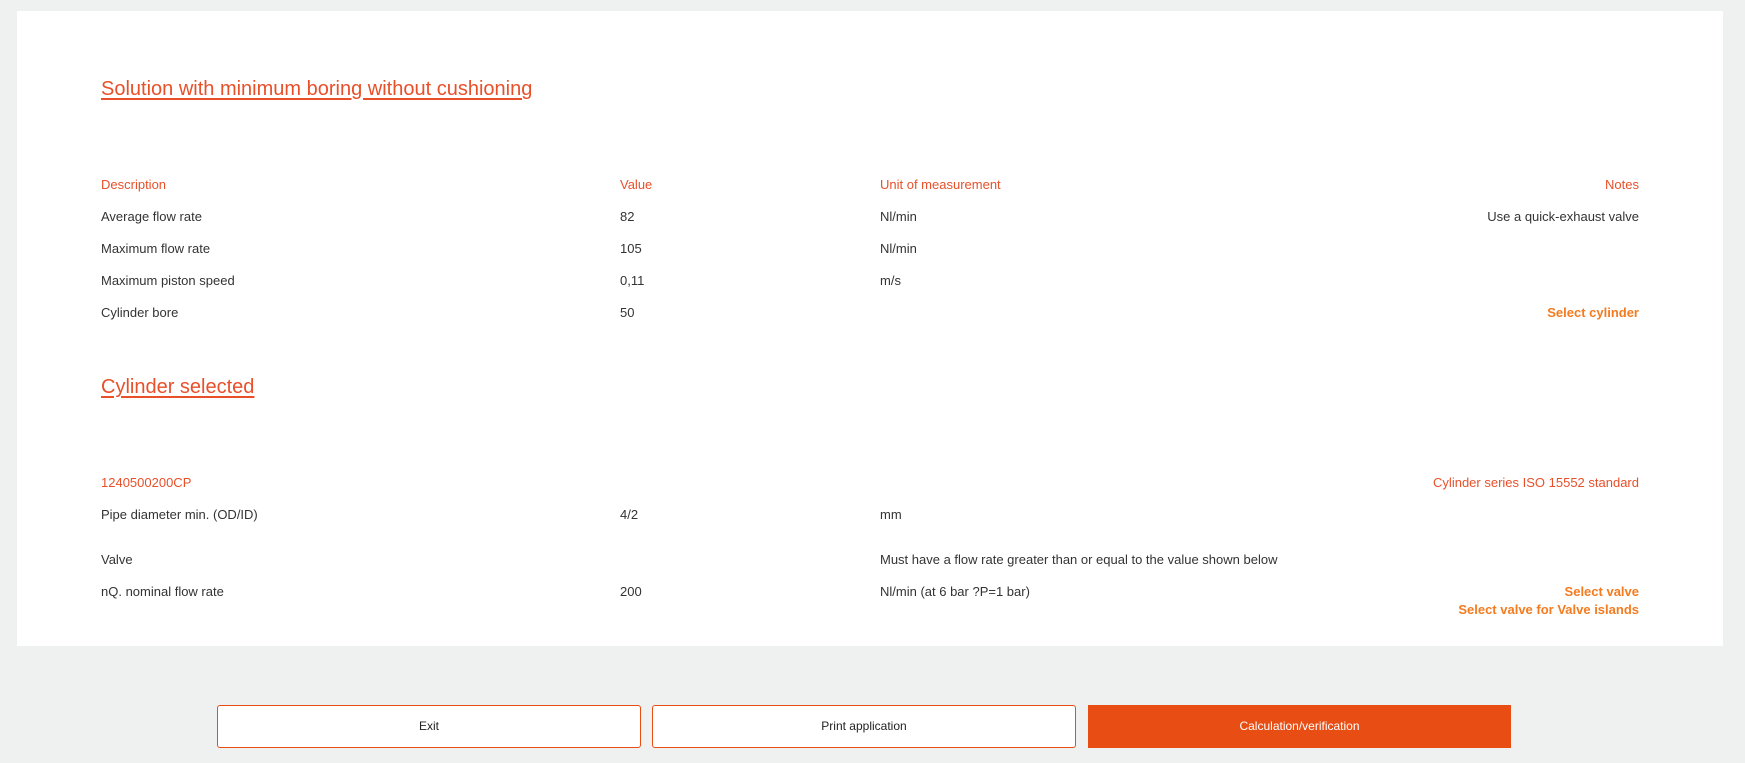  I want to click on select-valve-link: Select valve, so click(1602, 592).